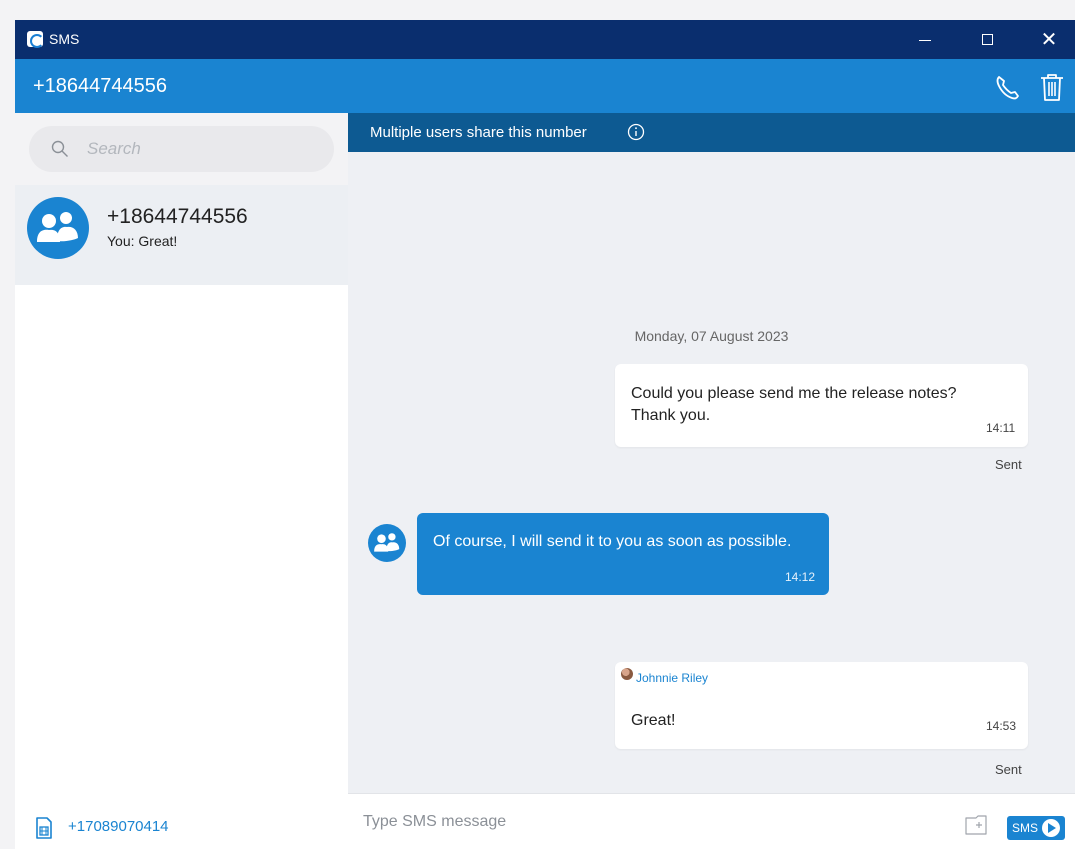  I want to click on close-icon: ✕, so click(1049, 39).